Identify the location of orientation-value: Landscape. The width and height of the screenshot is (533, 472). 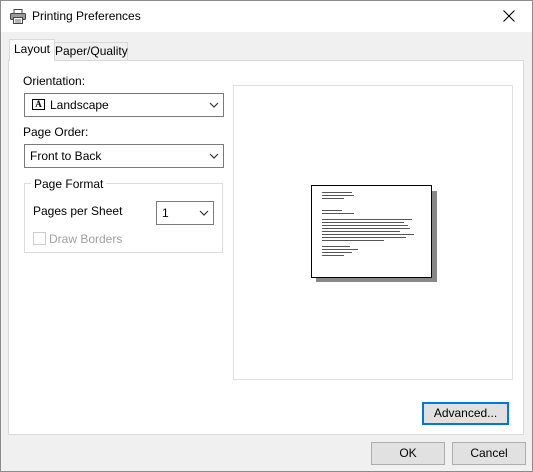
(79, 105).